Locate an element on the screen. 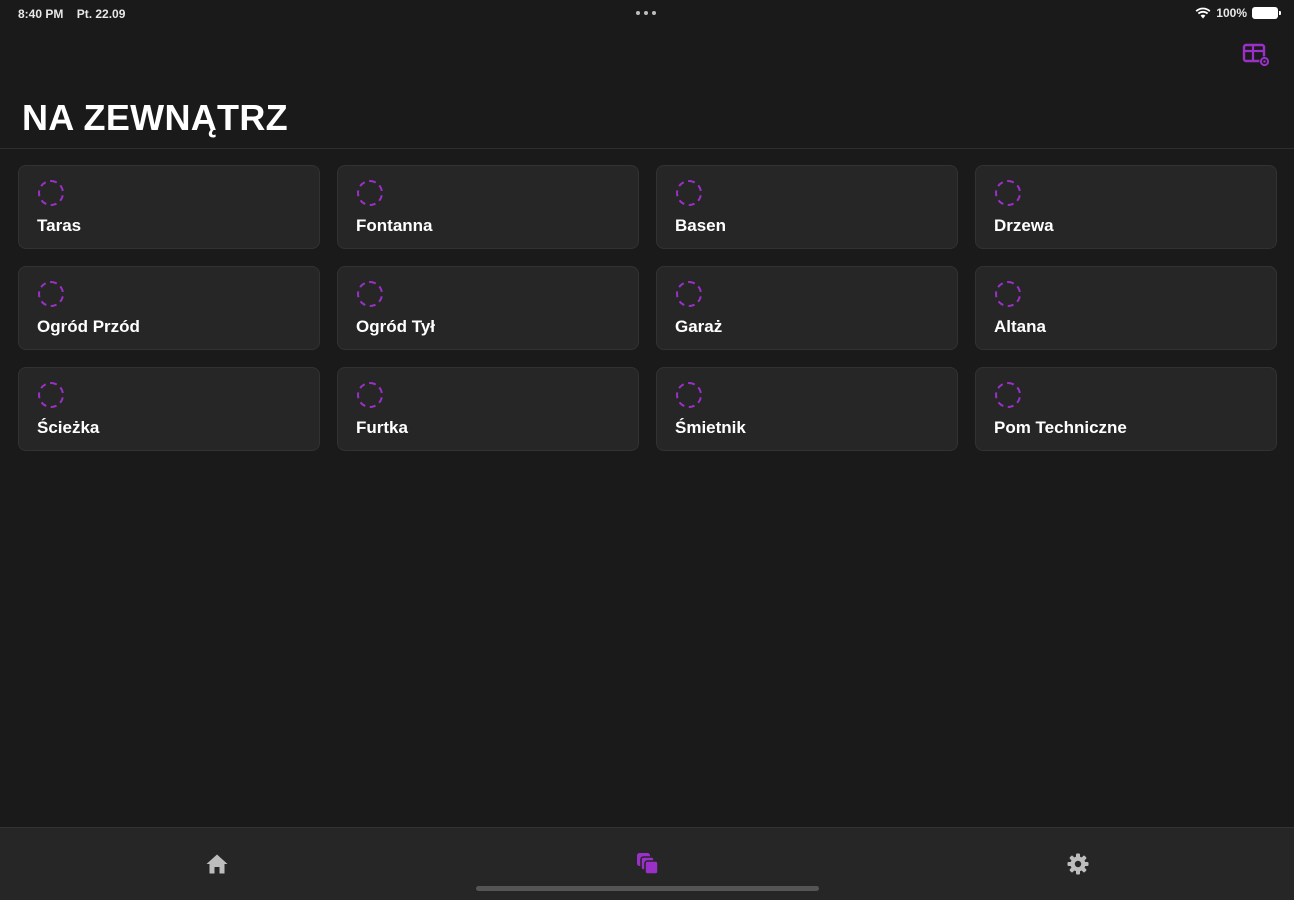 The width and height of the screenshot is (1294, 900). room-card-taras: Taras is located at coordinates (169, 207).